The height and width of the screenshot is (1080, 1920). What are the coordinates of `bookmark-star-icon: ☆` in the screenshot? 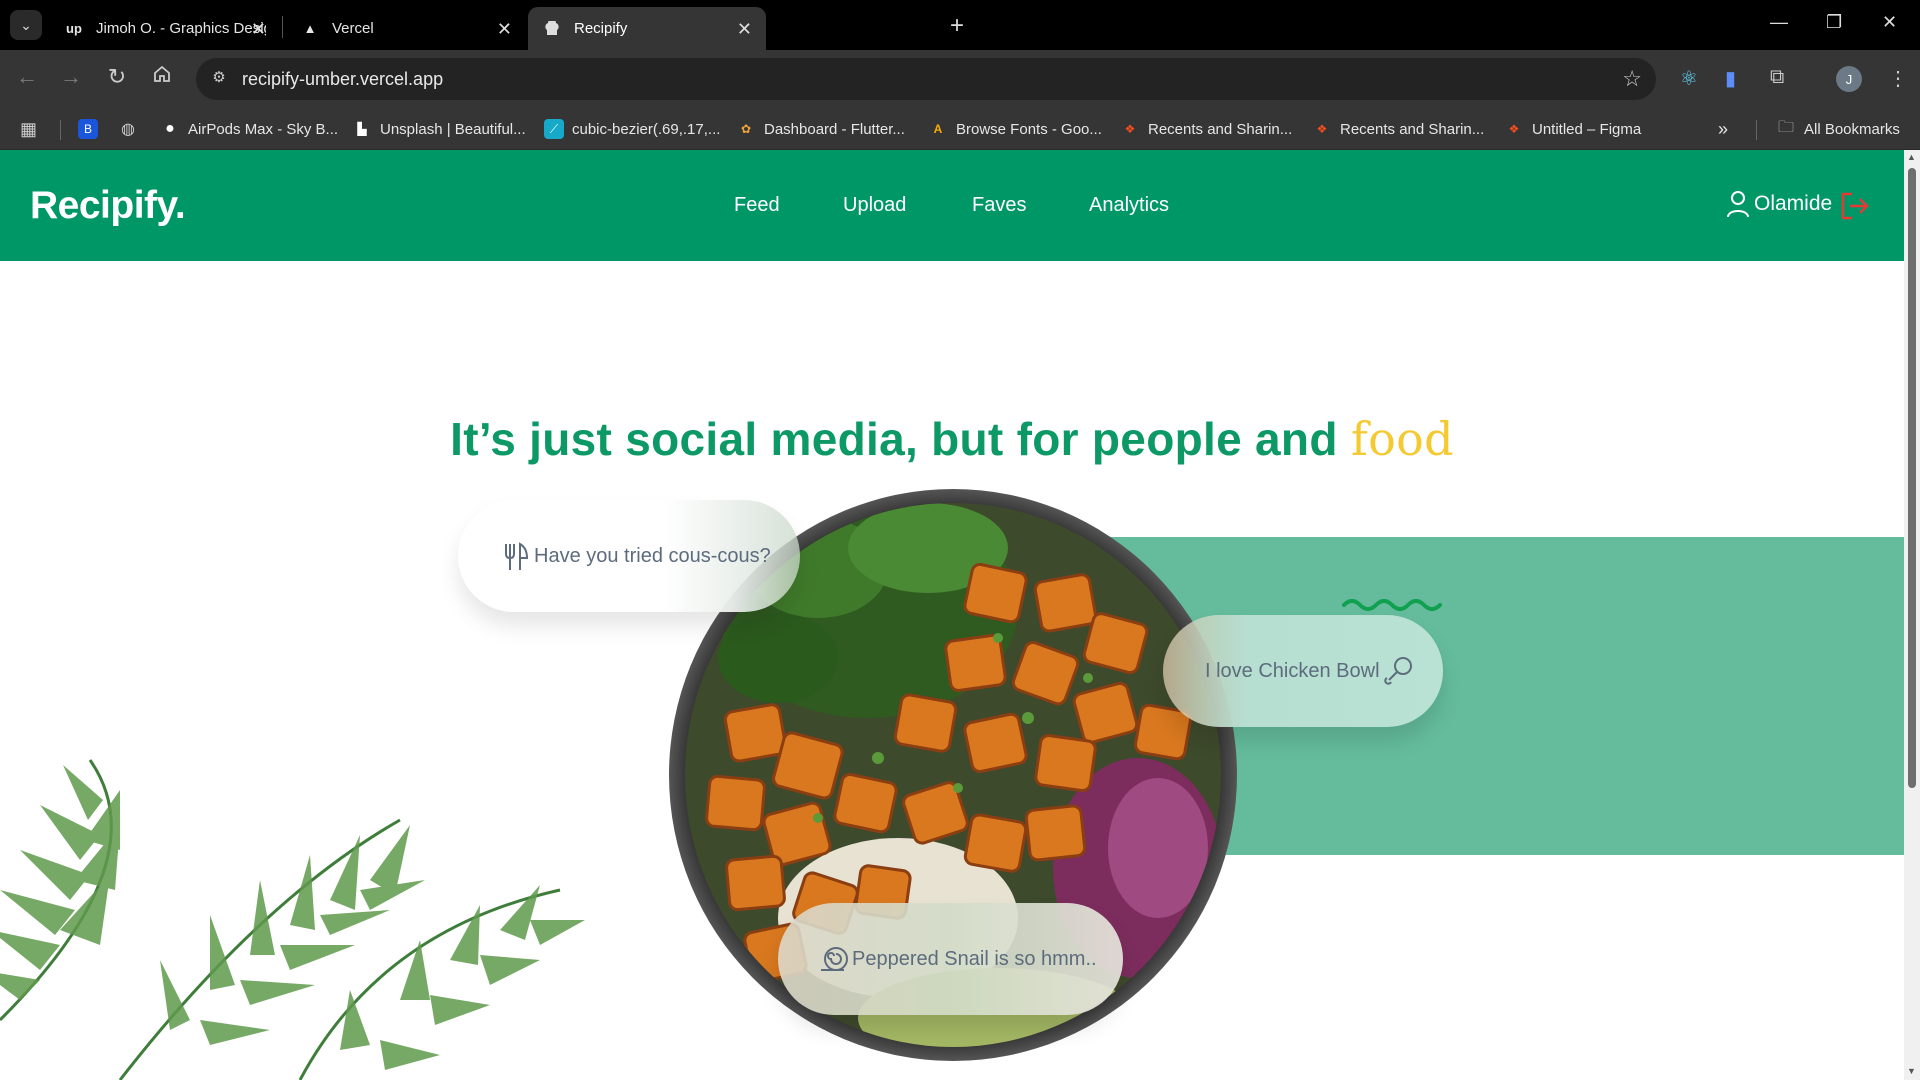 It's located at (1632, 79).